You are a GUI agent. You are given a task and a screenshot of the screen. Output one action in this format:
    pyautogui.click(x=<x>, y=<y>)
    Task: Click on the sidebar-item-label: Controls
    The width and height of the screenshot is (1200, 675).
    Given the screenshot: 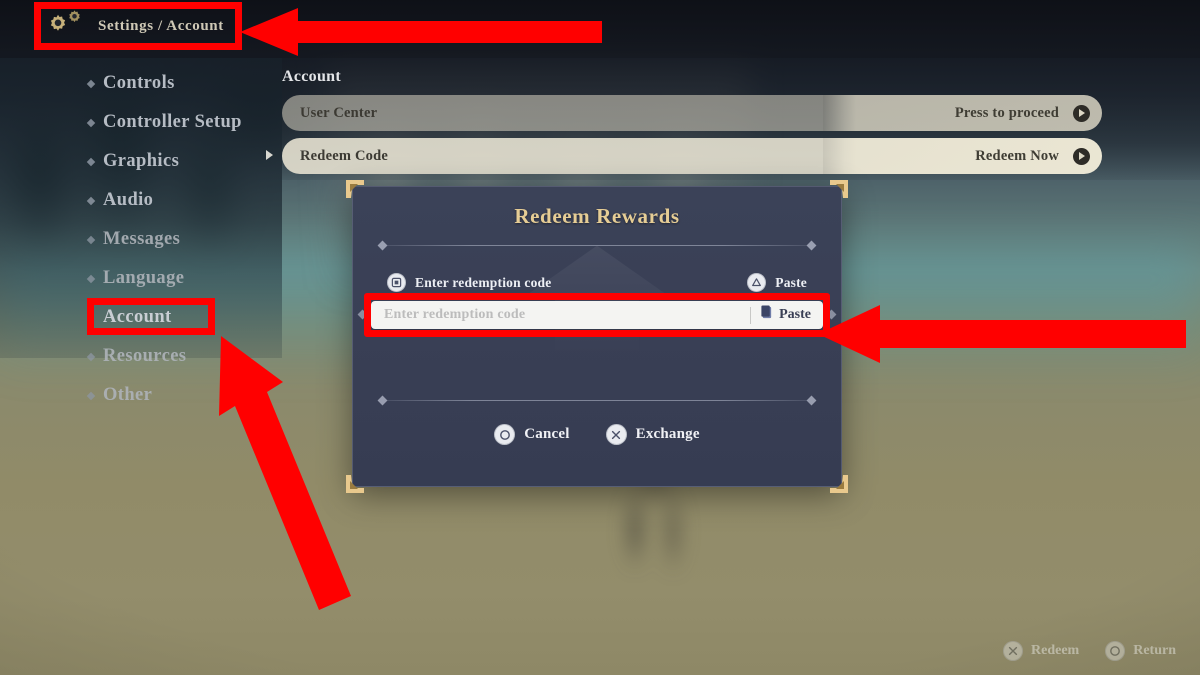 What is the action you would take?
    pyautogui.click(x=139, y=83)
    